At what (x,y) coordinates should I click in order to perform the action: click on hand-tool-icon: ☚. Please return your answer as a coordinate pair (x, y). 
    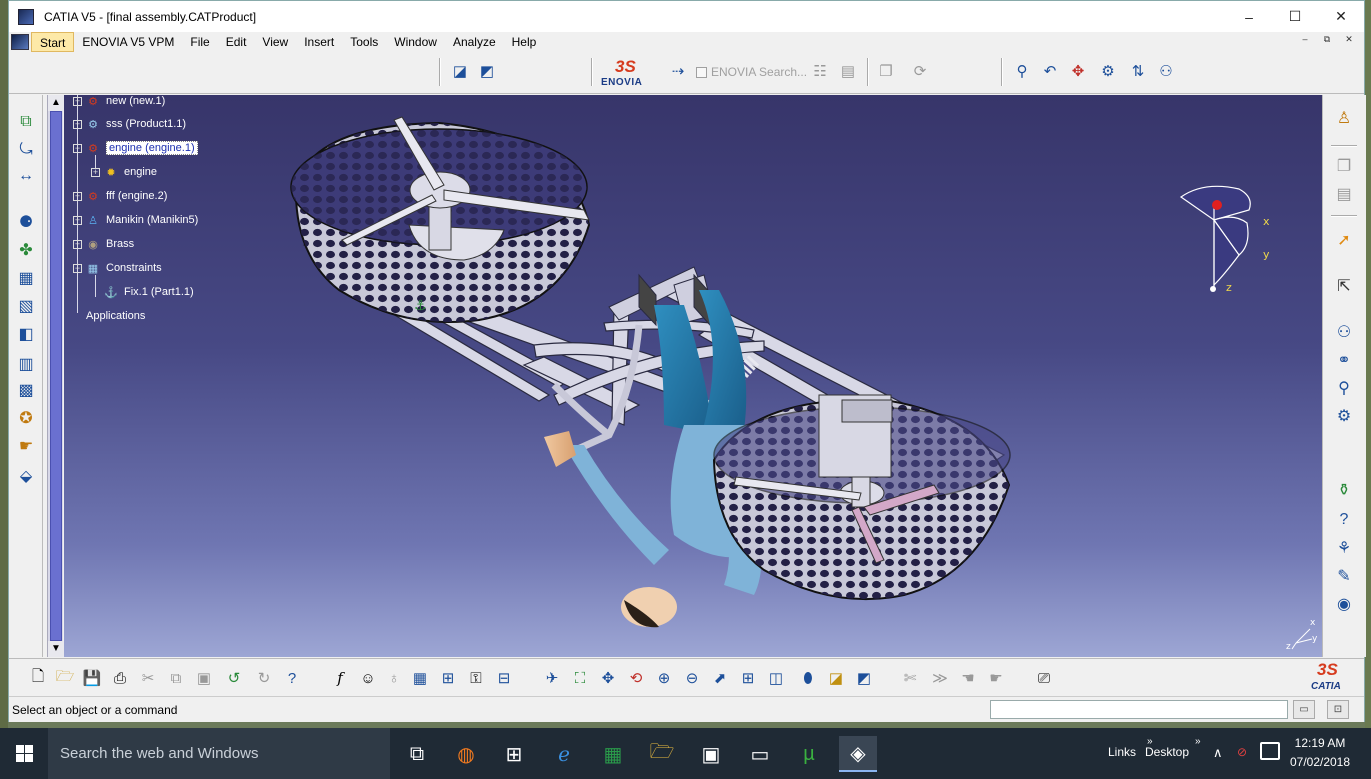
    Looking at the image, I should click on (968, 678).